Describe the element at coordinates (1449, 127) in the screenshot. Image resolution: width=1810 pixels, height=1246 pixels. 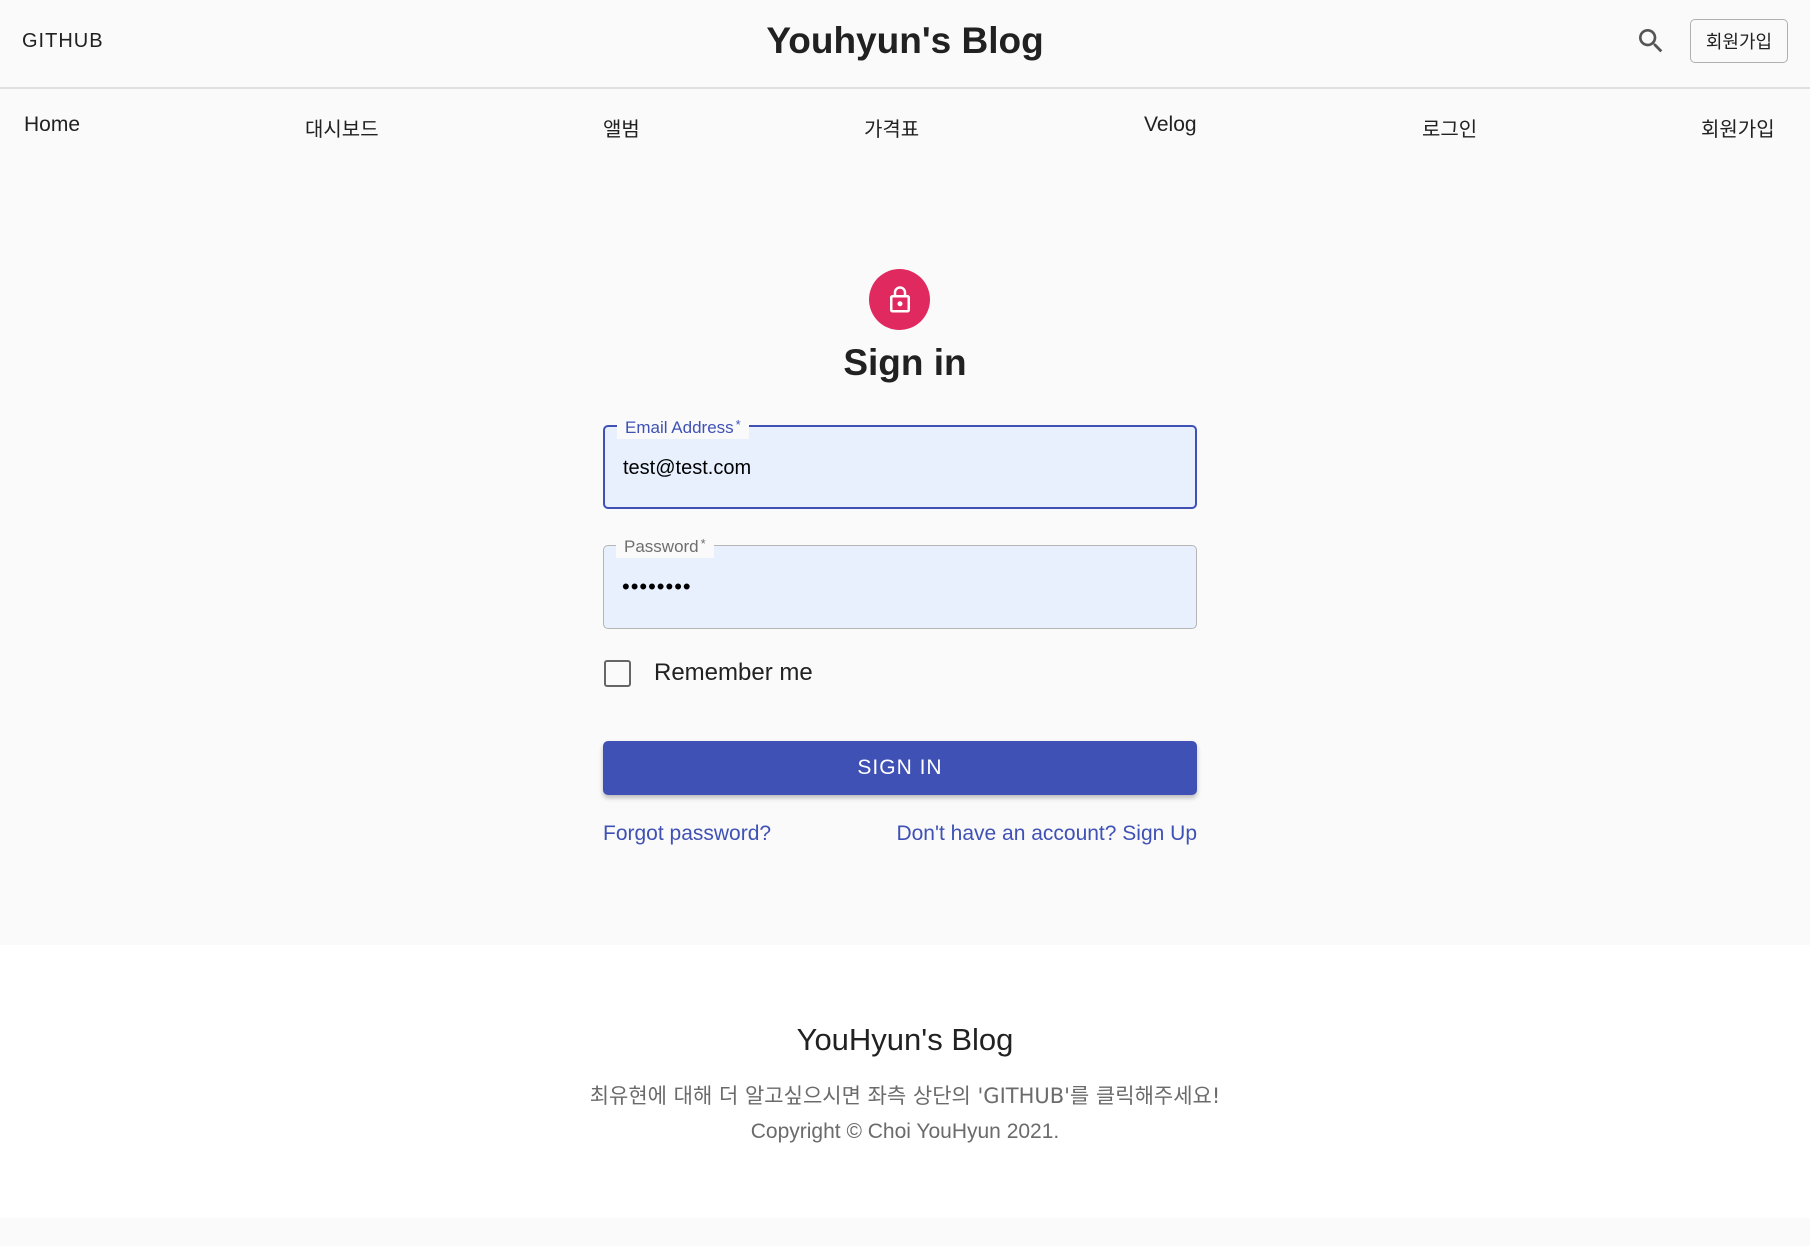
I see `nav-item-login: 로그인` at that location.